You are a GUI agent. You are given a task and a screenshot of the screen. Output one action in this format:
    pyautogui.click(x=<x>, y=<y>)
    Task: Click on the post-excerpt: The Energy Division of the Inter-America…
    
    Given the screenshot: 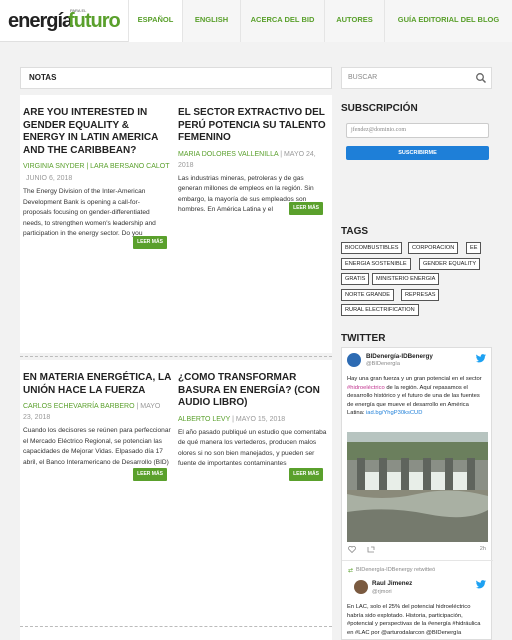 What is the action you would take?
    pyautogui.click(x=89, y=212)
    